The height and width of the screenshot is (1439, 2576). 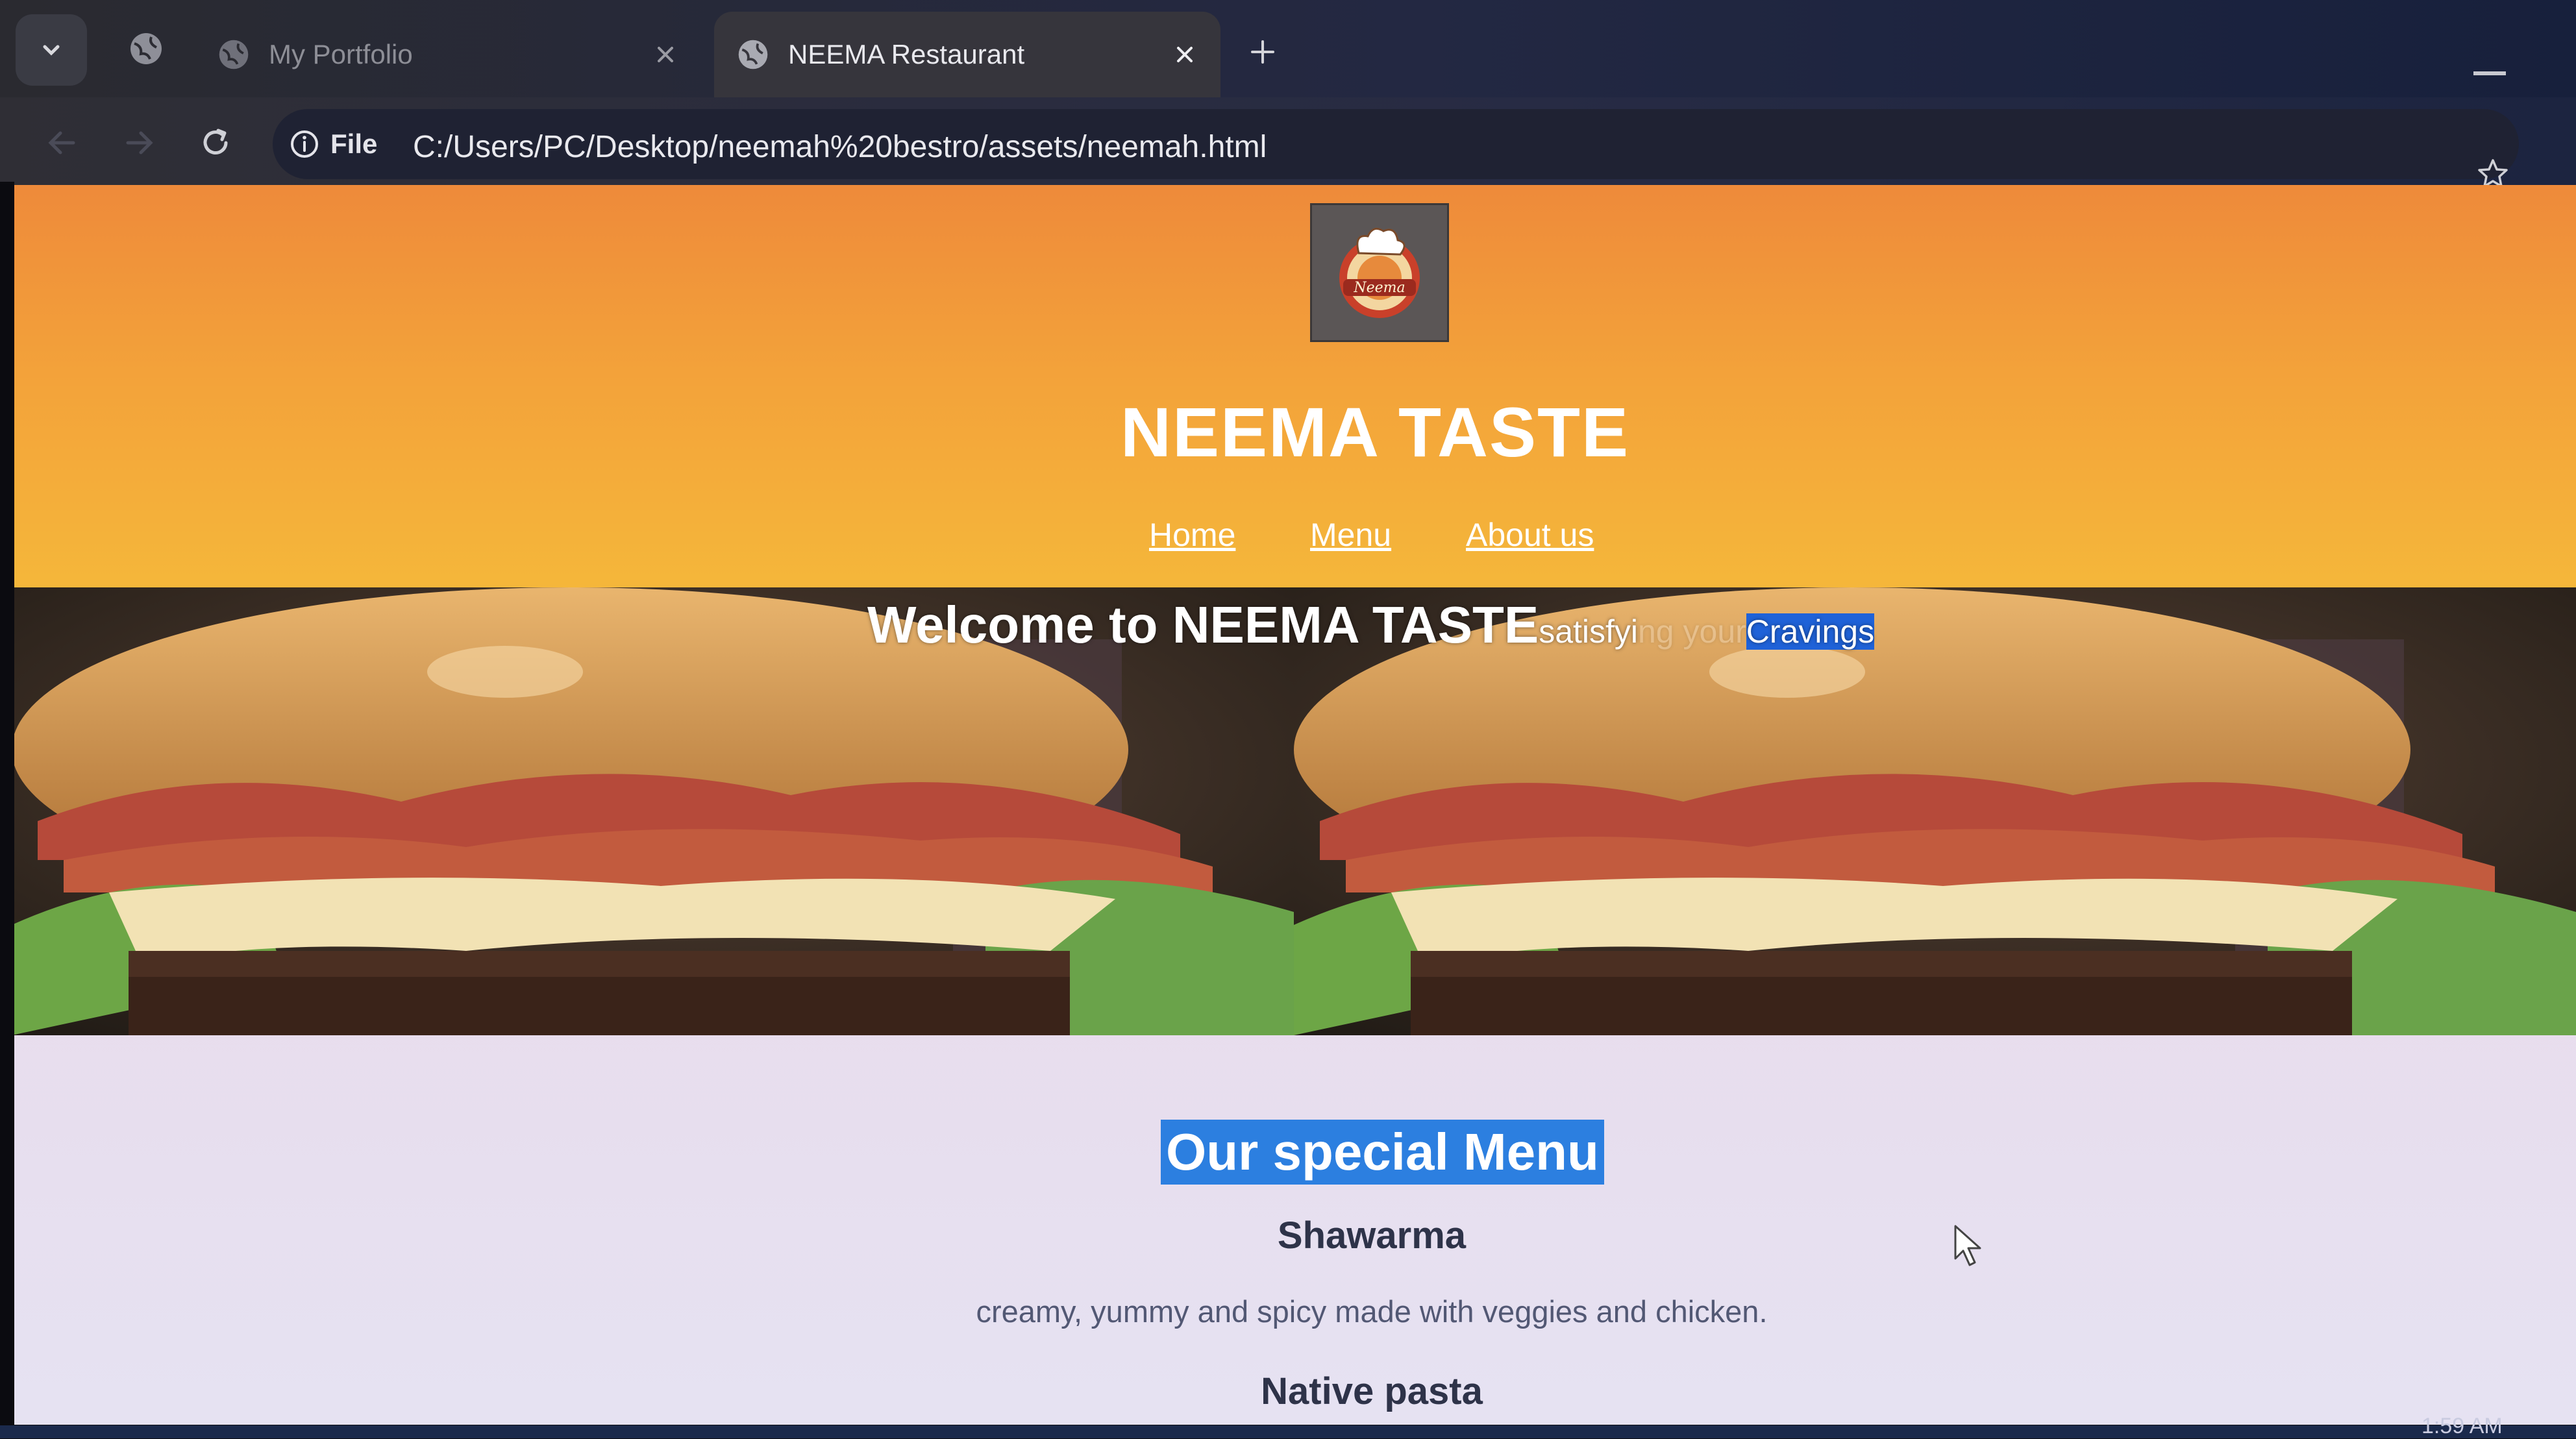 What do you see at coordinates (7, 810) in the screenshot?
I see `screen-bezel` at bounding box center [7, 810].